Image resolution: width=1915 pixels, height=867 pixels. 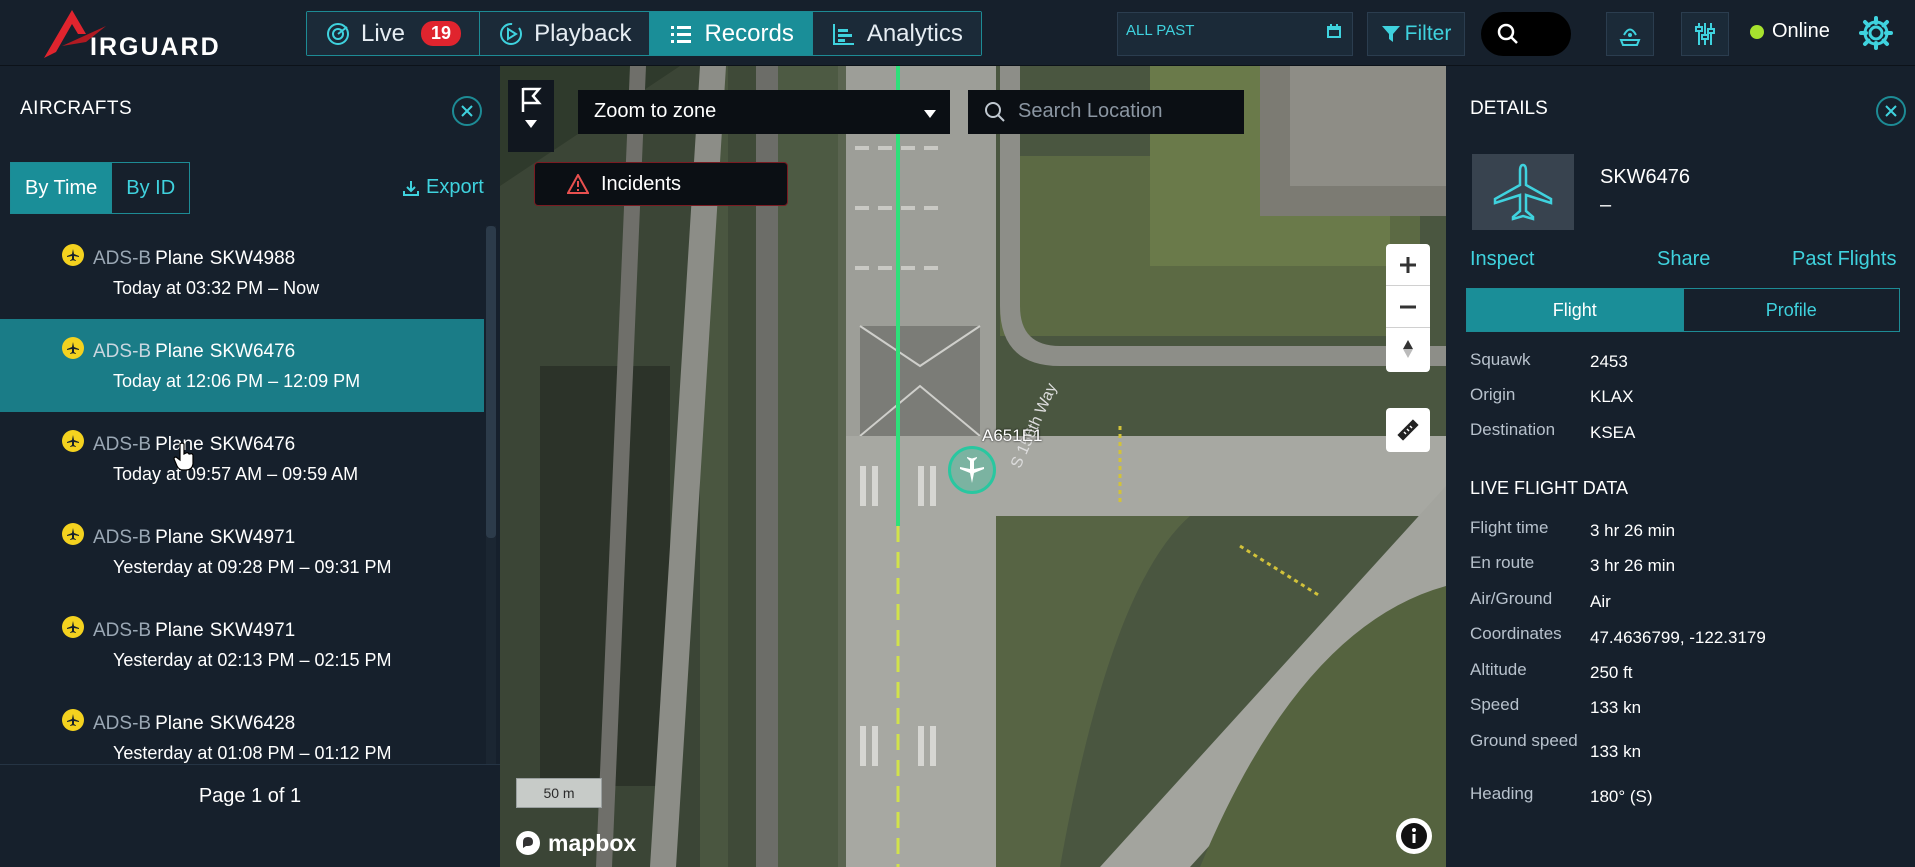 I want to click on main-nav-tabs: Live 19 Playback Records Analytics, so click(x=644, y=33).